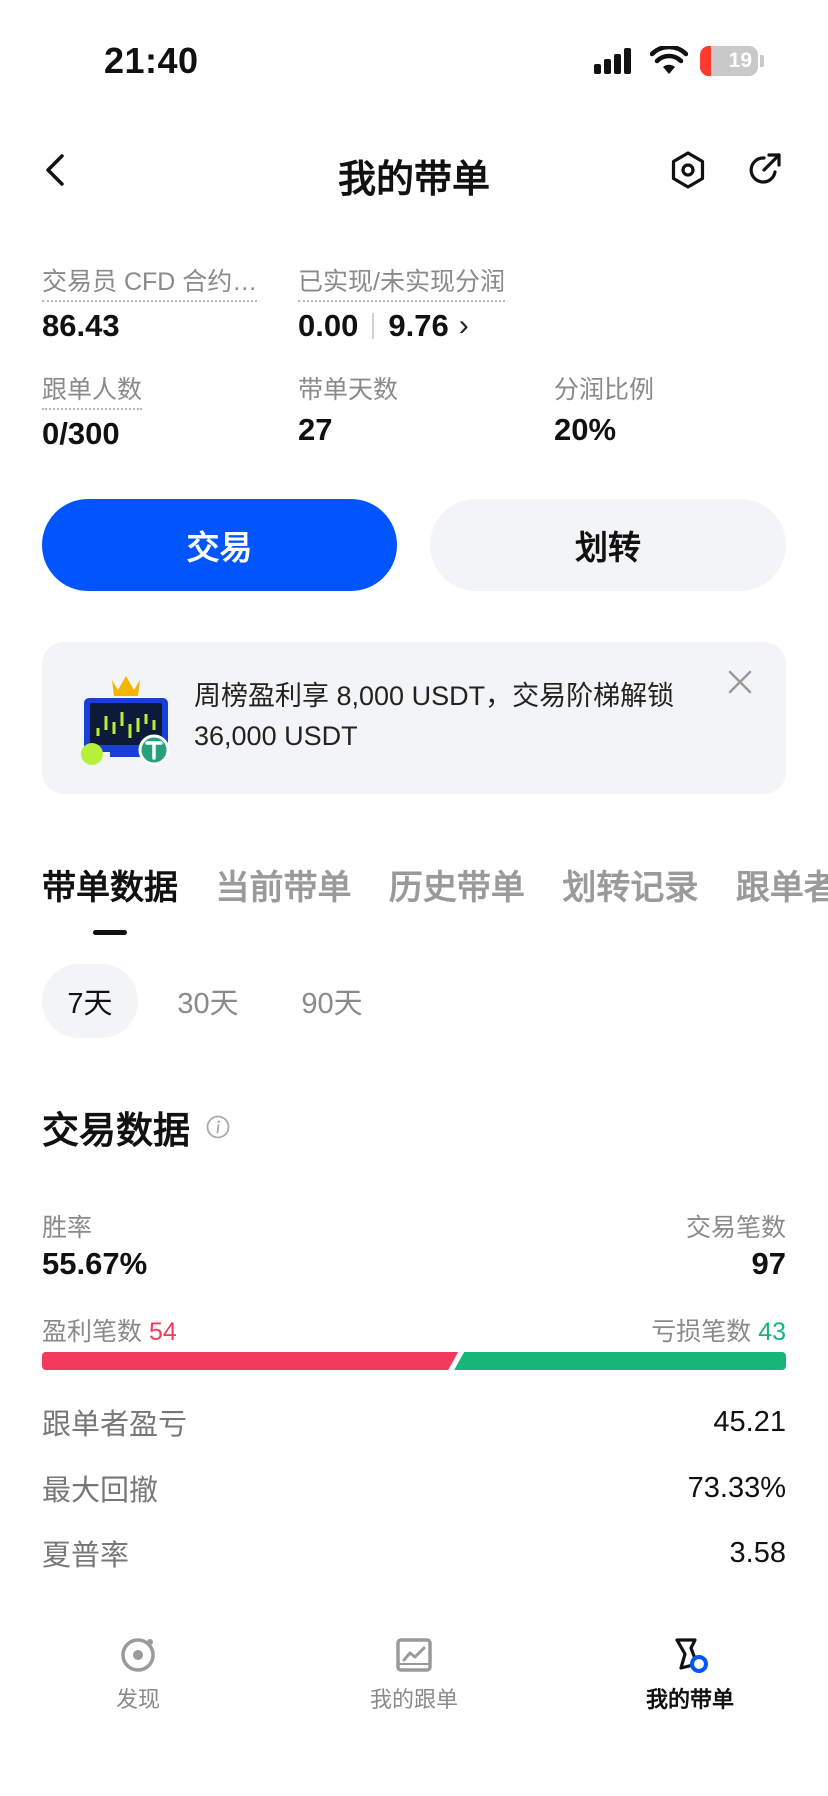 The height and width of the screenshot is (1796, 828). Describe the element at coordinates (585, 429) in the screenshot. I see `stat-share-ratio-value: 20%` at that location.